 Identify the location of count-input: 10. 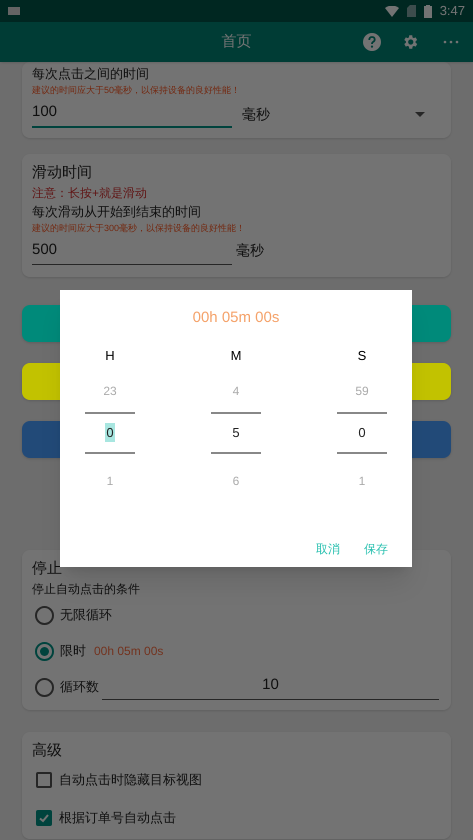
(270, 687).